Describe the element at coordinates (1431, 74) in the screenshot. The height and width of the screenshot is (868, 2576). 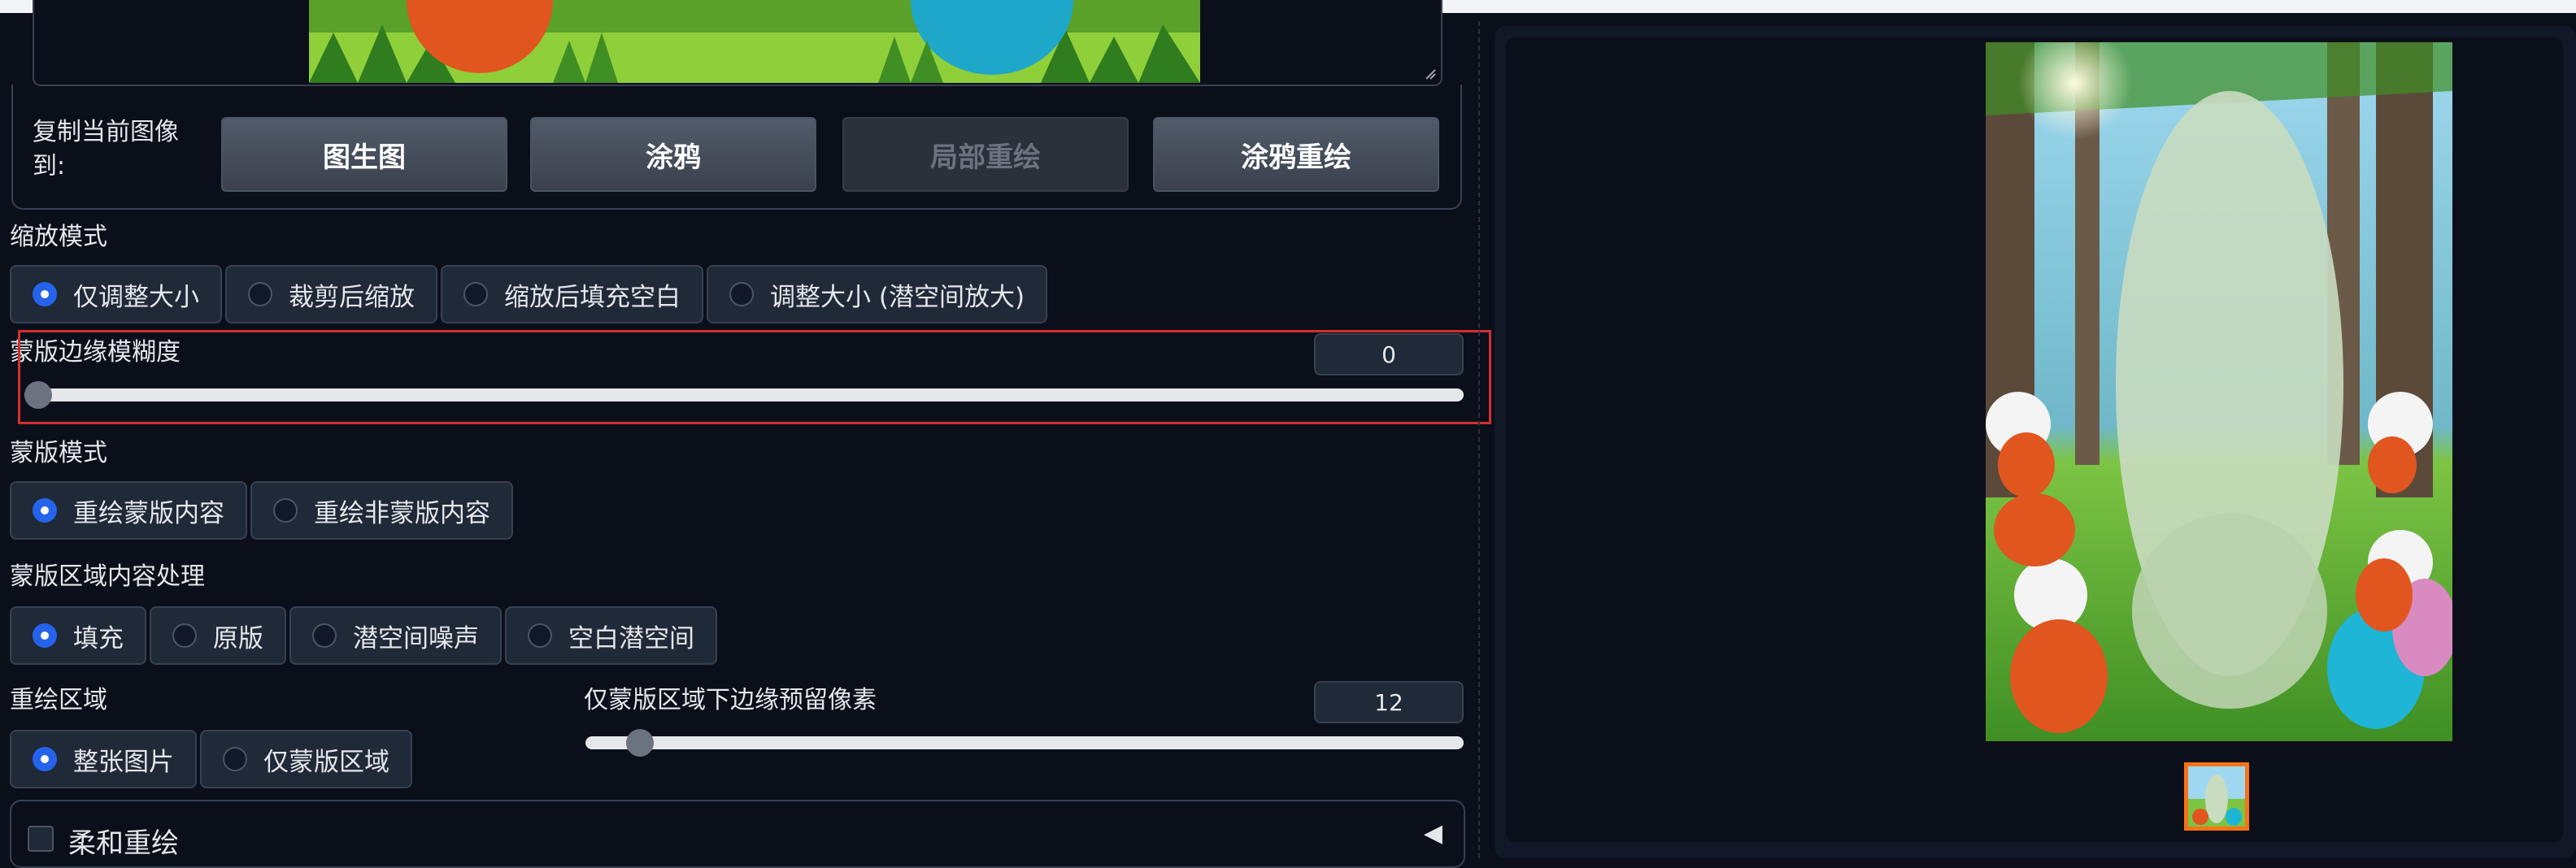
I see `resize-grip-icon` at that location.